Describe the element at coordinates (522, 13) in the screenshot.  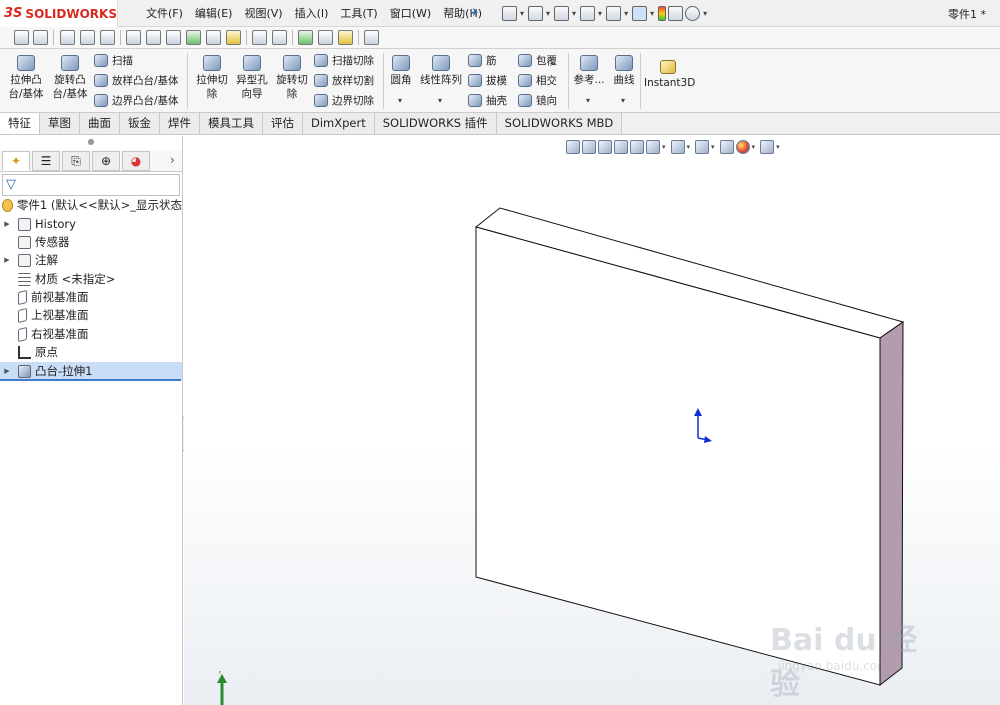
I see `new-dropdown-icon: ▾` at that location.